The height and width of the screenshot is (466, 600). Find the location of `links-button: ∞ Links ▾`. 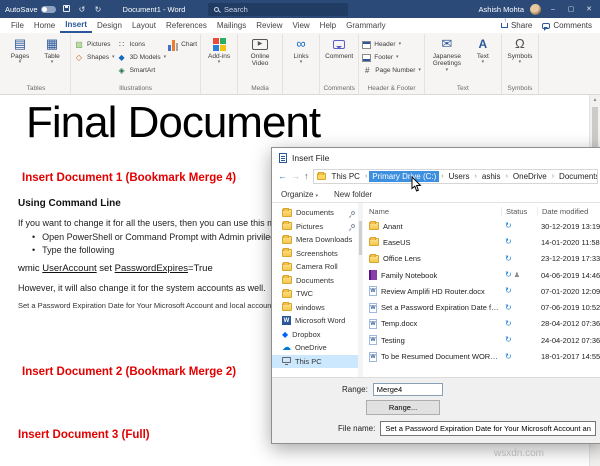

links-button: ∞ Links ▾ is located at coordinates (301, 49).